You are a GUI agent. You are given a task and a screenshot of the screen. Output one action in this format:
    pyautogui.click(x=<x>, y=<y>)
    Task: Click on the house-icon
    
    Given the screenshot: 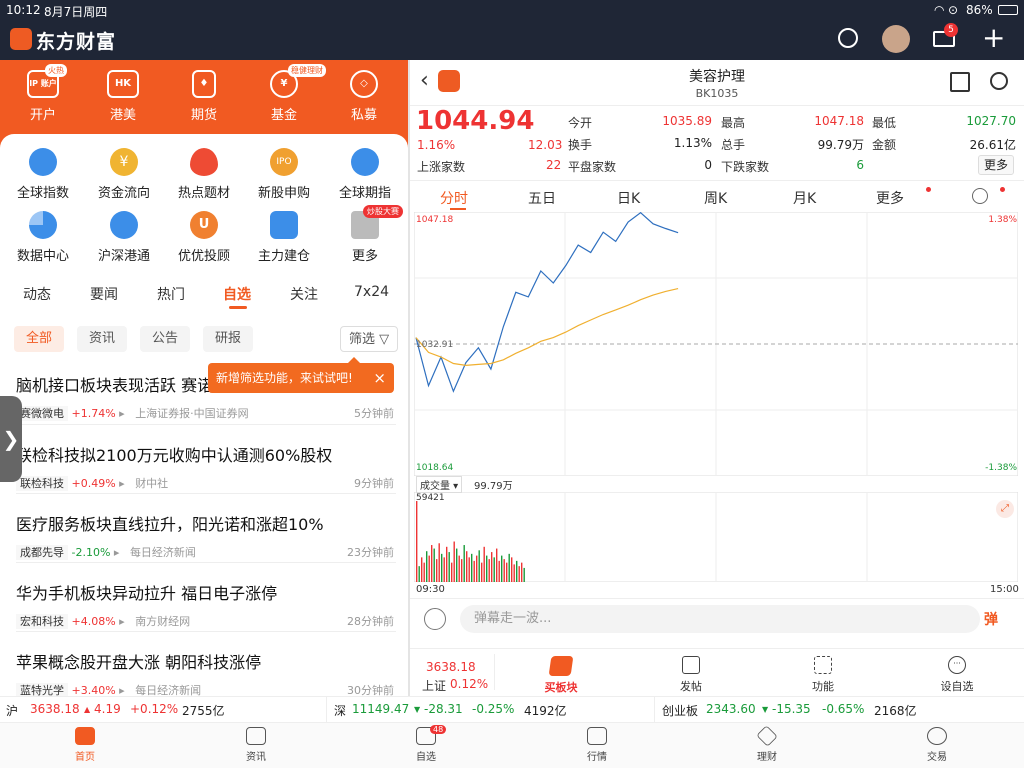 What is the action you would take?
    pyautogui.click(x=284, y=225)
    